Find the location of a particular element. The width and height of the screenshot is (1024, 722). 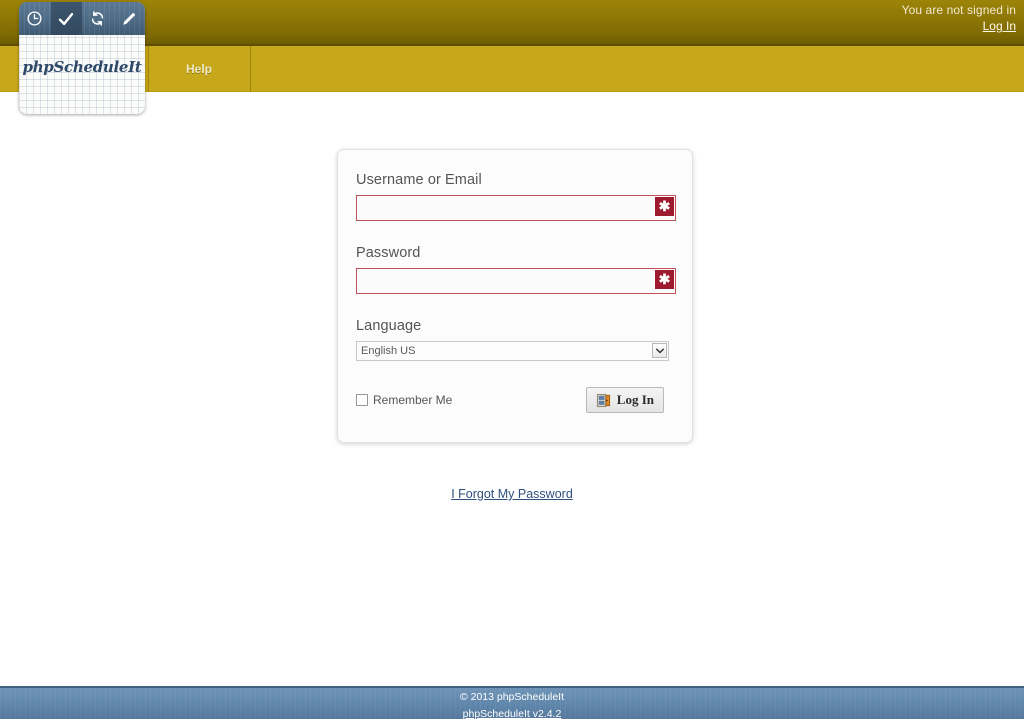

password-label: Password is located at coordinates (388, 253).